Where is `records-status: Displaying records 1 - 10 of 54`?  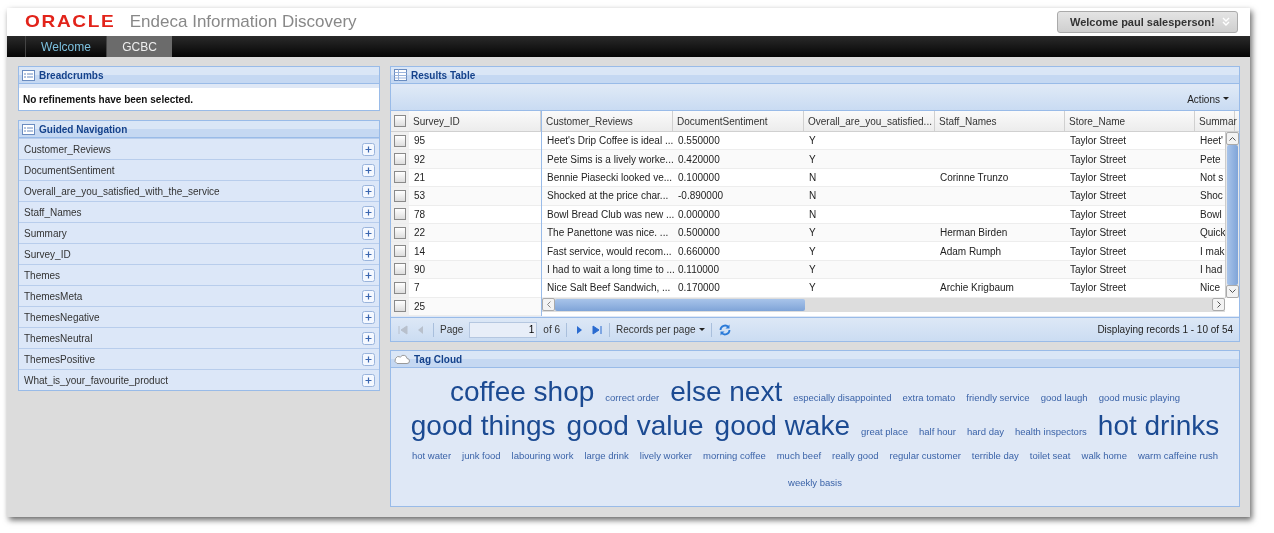
records-status: Displaying records 1 - 10 of 54 is located at coordinates (1165, 329).